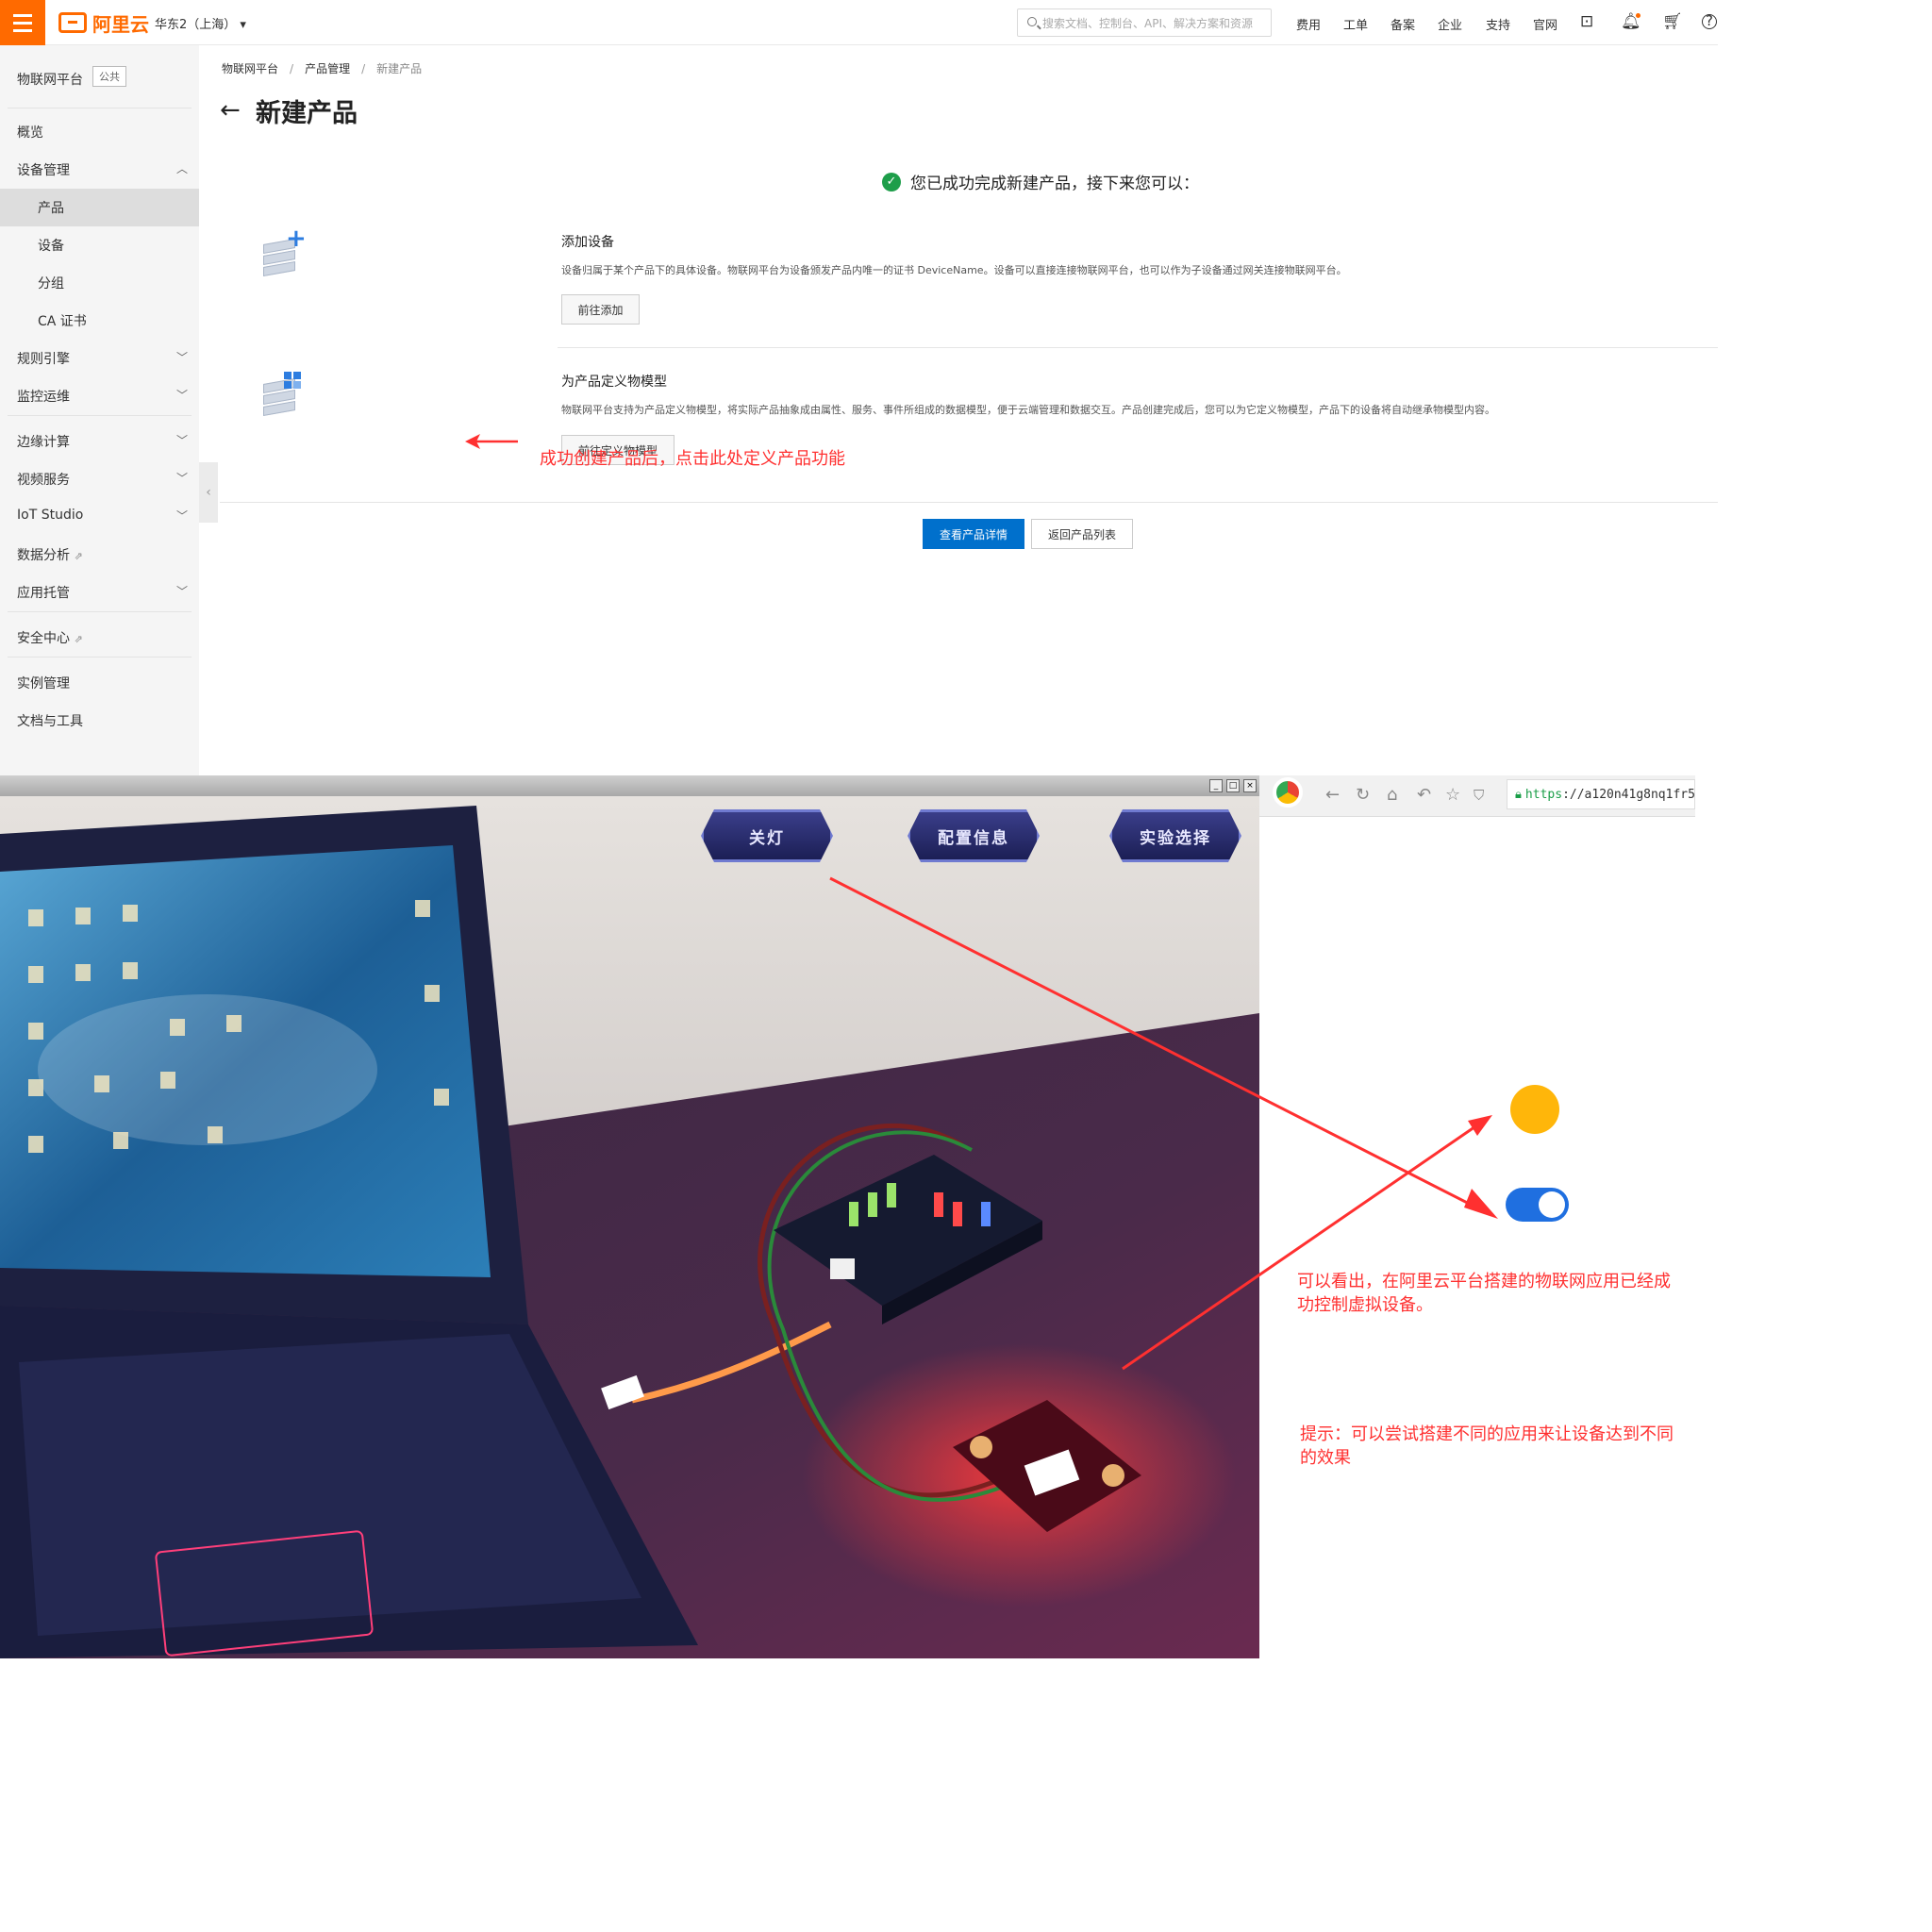  I want to click on annotation-arrows, so click(1163, 1123).